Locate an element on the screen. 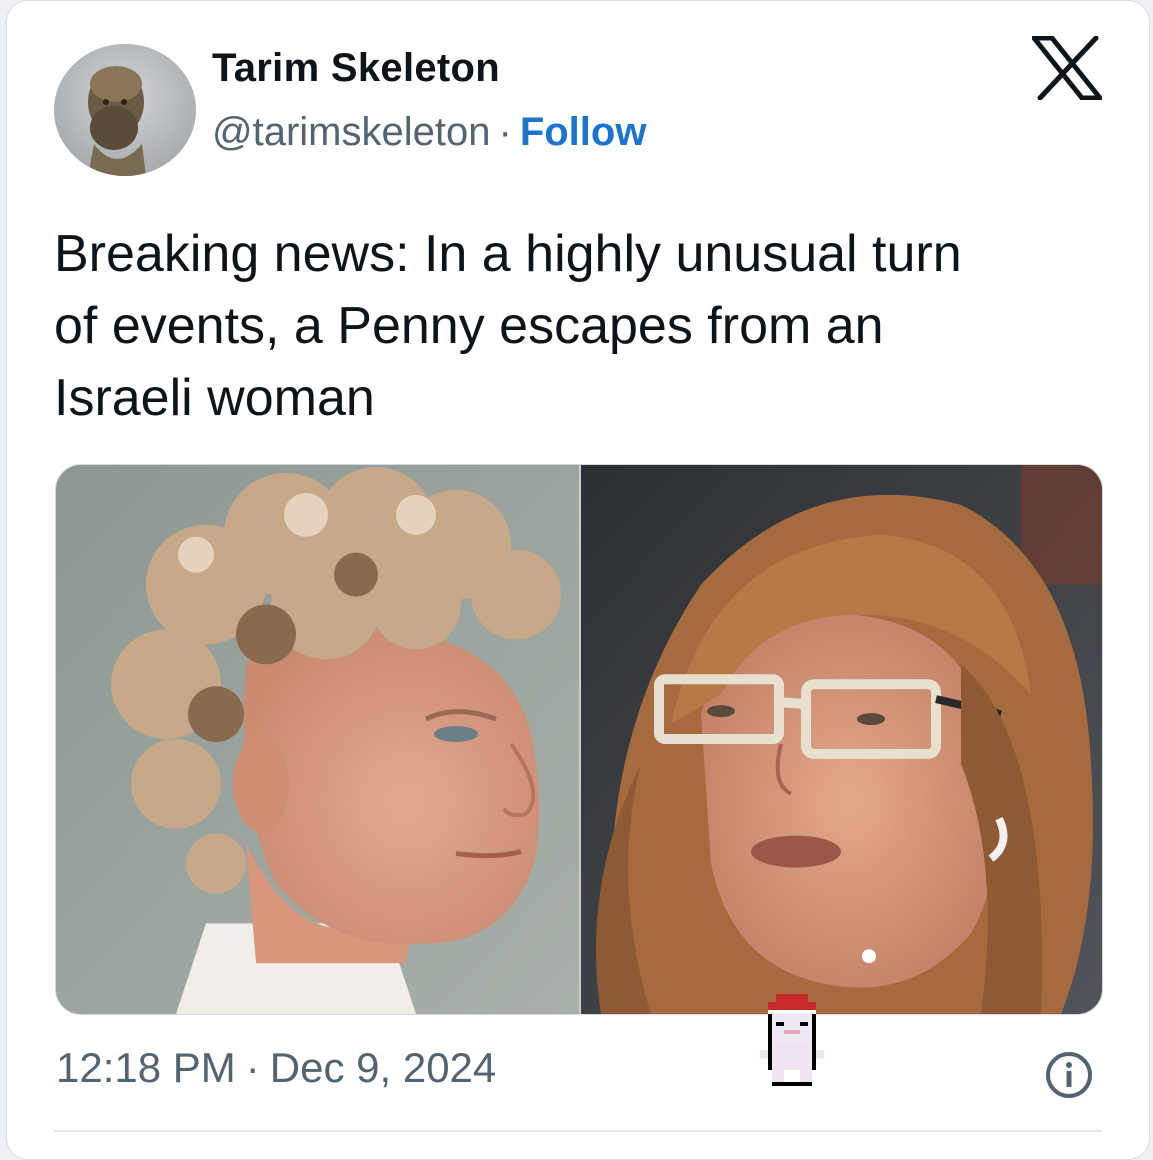  tweet-time: 12:18 PM is located at coordinates (146, 1067).